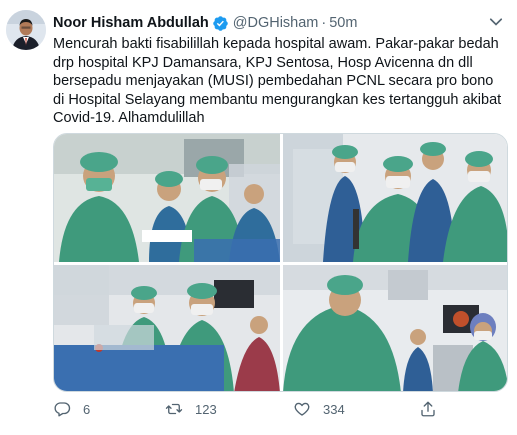 This screenshot has height=435, width=517. I want to click on timestamp: 50m, so click(343, 23).